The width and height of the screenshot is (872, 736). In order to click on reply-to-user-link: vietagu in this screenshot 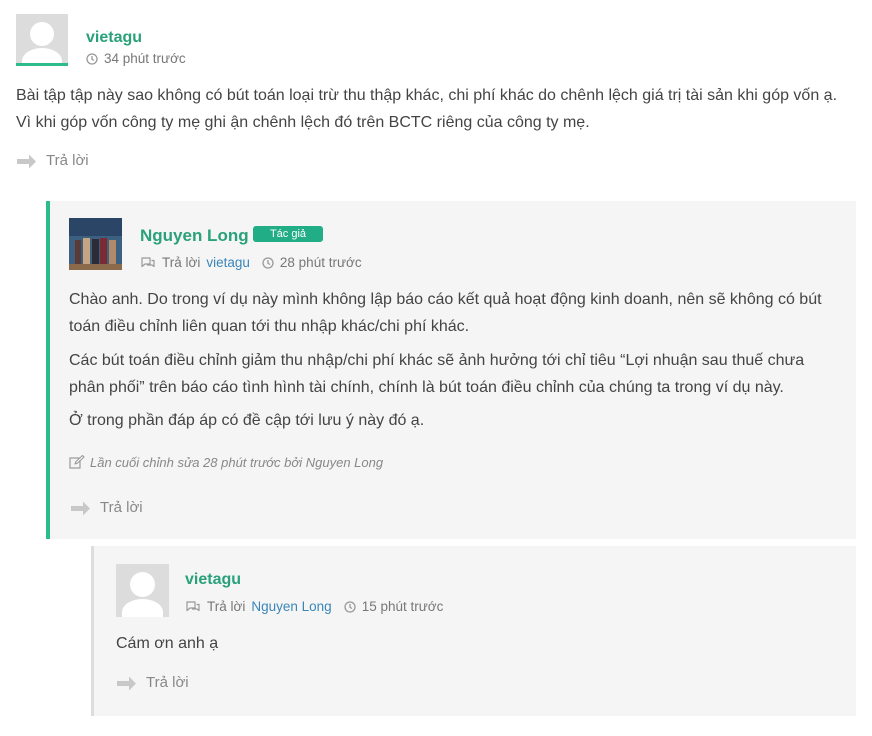, I will do `click(228, 262)`.